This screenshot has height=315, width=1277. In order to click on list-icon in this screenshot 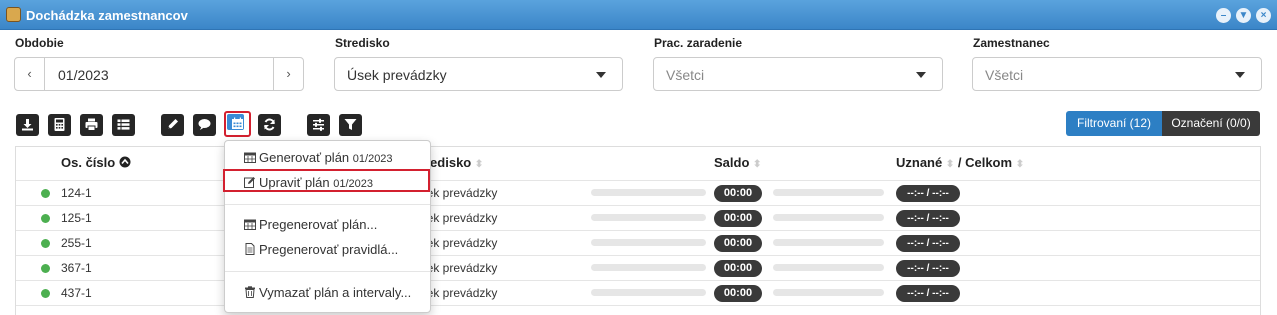, I will do `click(123, 124)`.